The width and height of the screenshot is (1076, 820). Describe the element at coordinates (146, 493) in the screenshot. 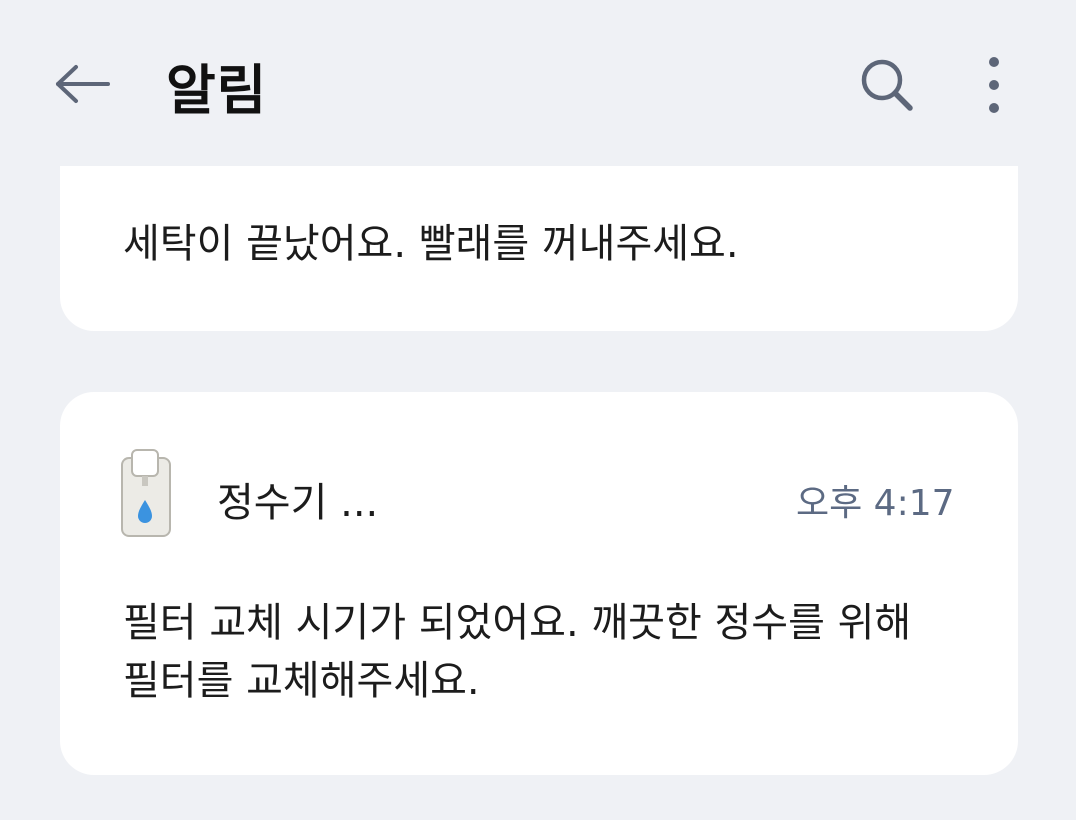

I see `water-purifier-icon` at that location.